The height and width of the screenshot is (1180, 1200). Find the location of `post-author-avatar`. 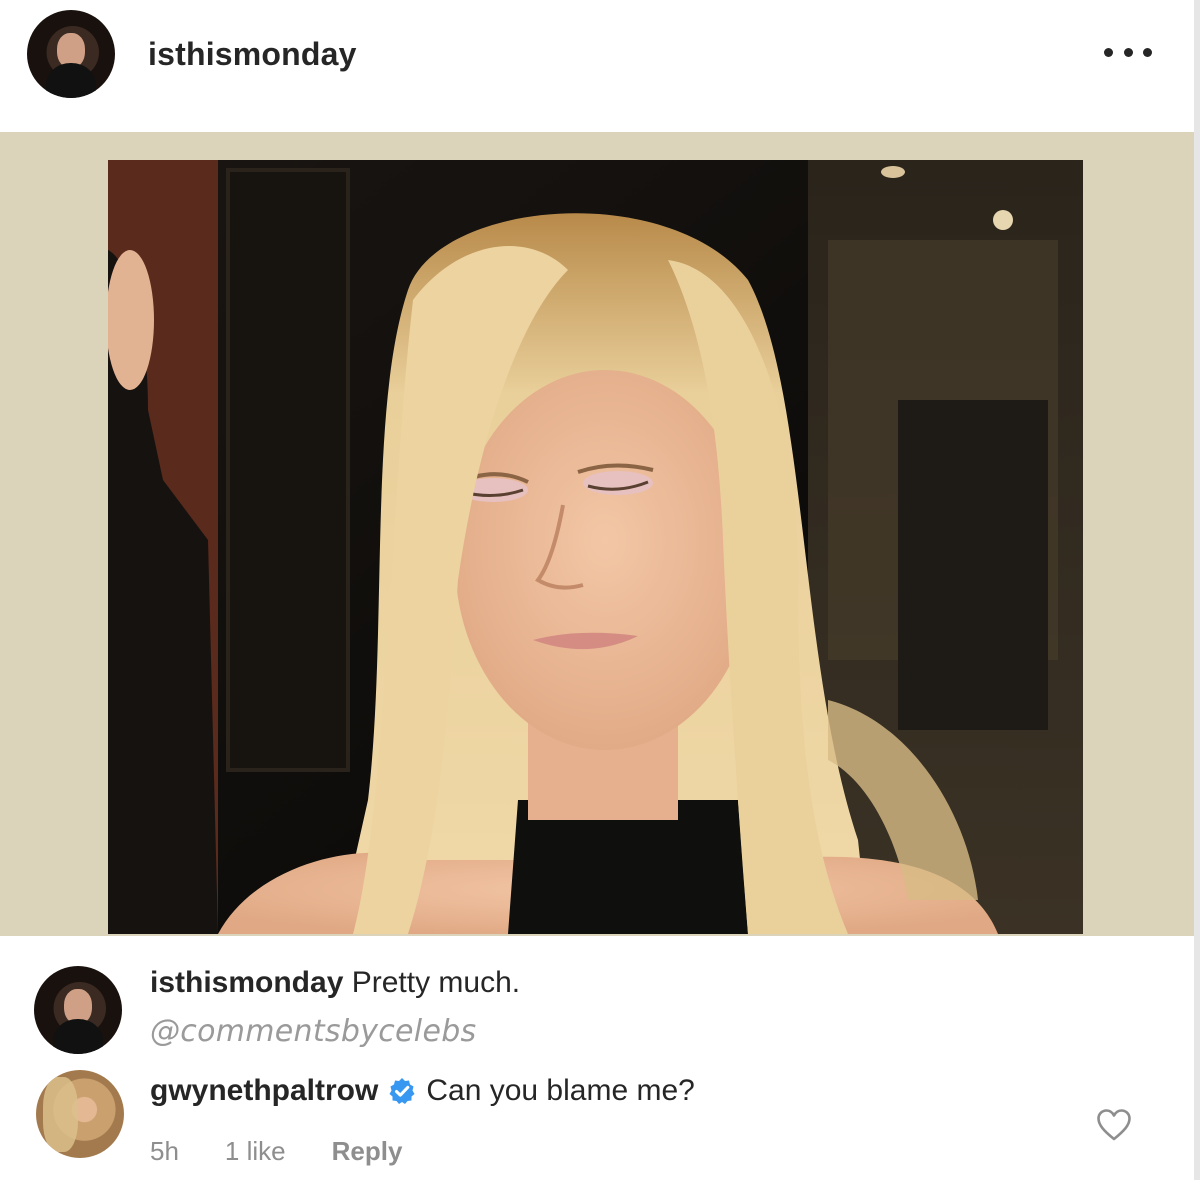

post-author-avatar is located at coordinates (71, 54).